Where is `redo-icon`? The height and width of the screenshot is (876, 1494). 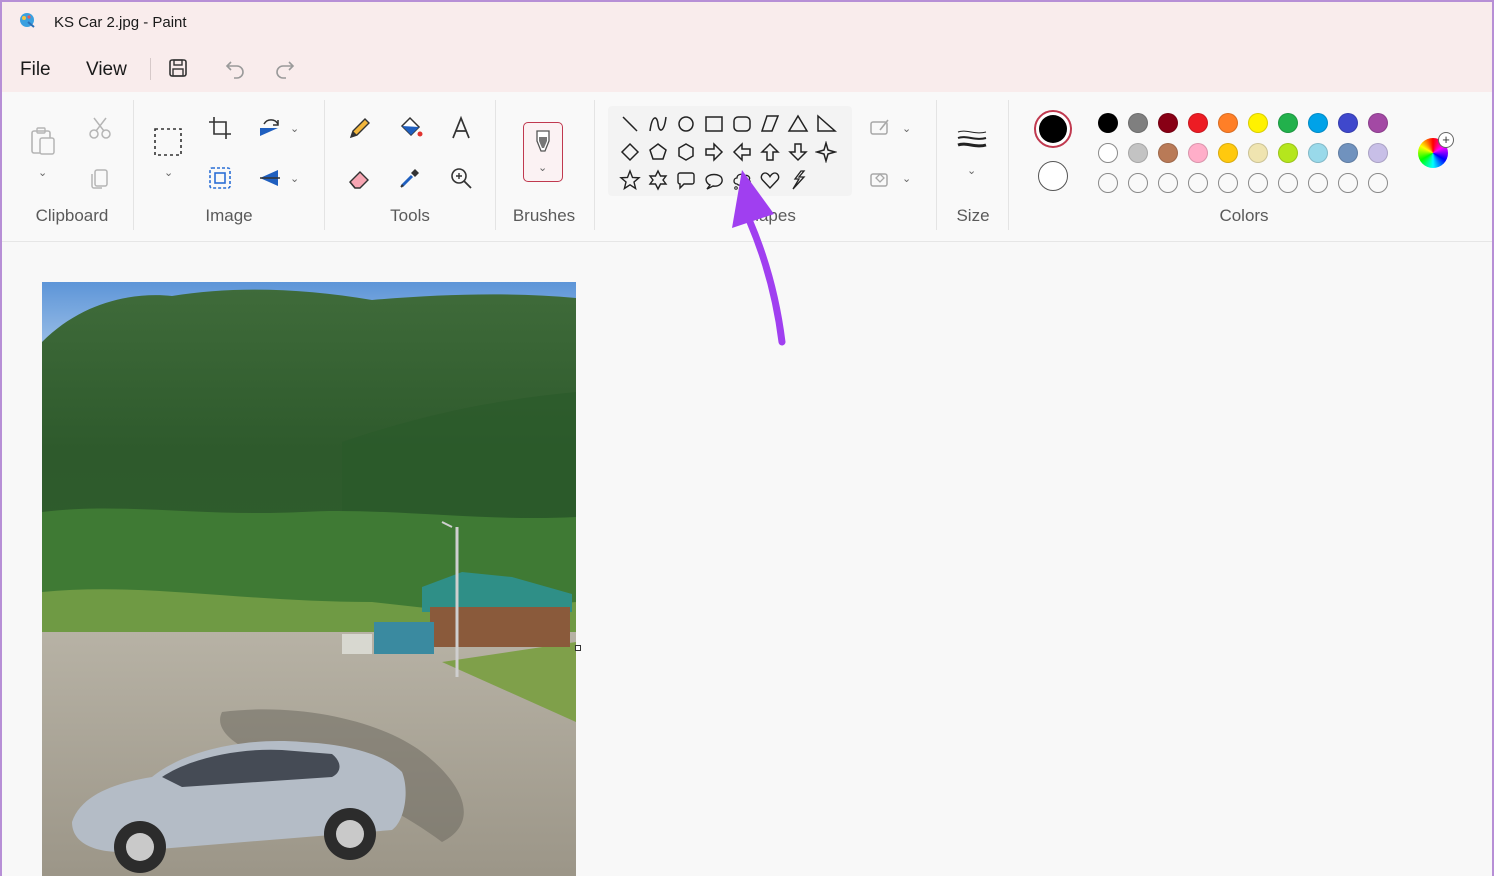 redo-icon is located at coordinates (285, 68).